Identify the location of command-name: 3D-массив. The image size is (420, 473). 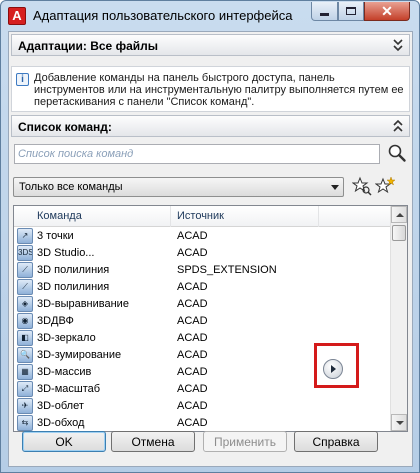
(64, 372).